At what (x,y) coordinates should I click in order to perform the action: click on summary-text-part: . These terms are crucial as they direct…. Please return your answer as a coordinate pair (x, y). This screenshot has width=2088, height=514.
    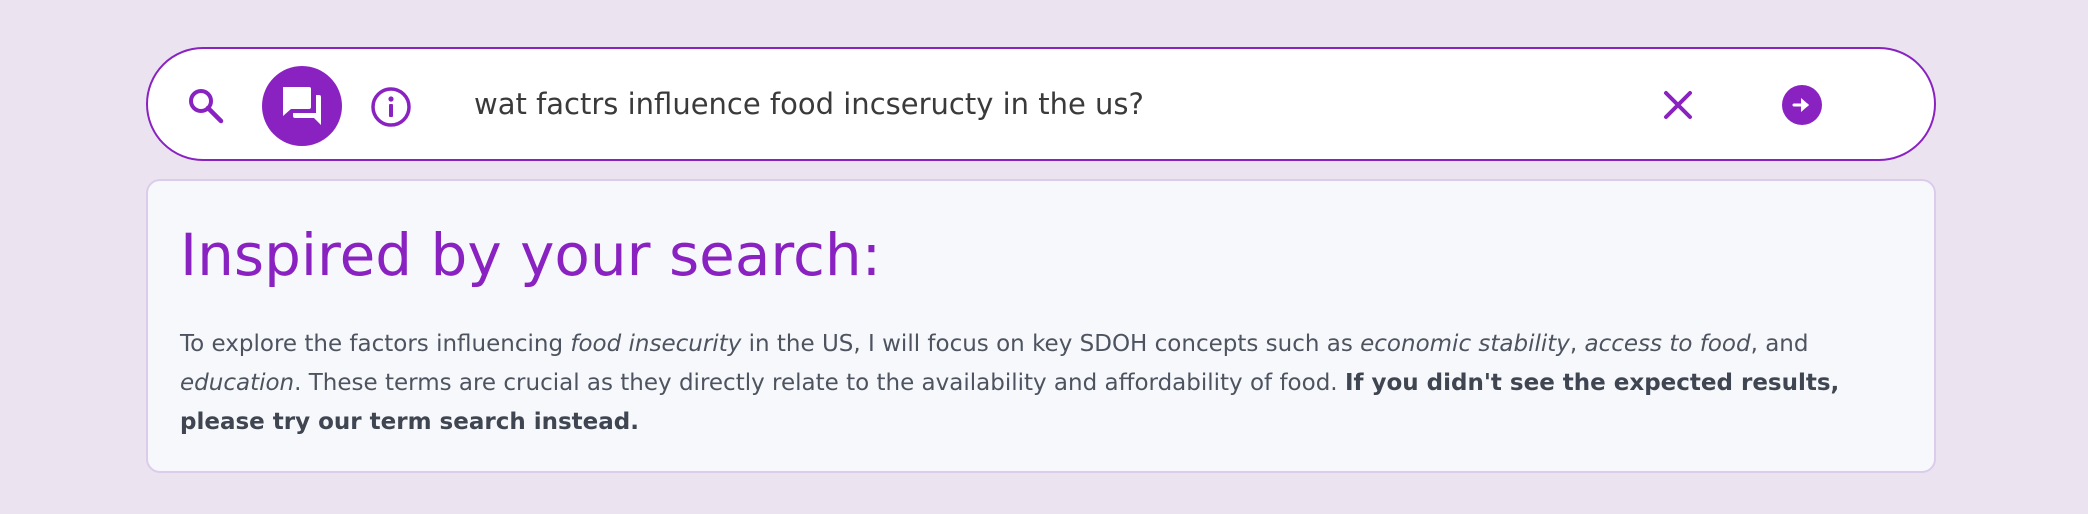
    Looking at the image, I should click on (819, 383).